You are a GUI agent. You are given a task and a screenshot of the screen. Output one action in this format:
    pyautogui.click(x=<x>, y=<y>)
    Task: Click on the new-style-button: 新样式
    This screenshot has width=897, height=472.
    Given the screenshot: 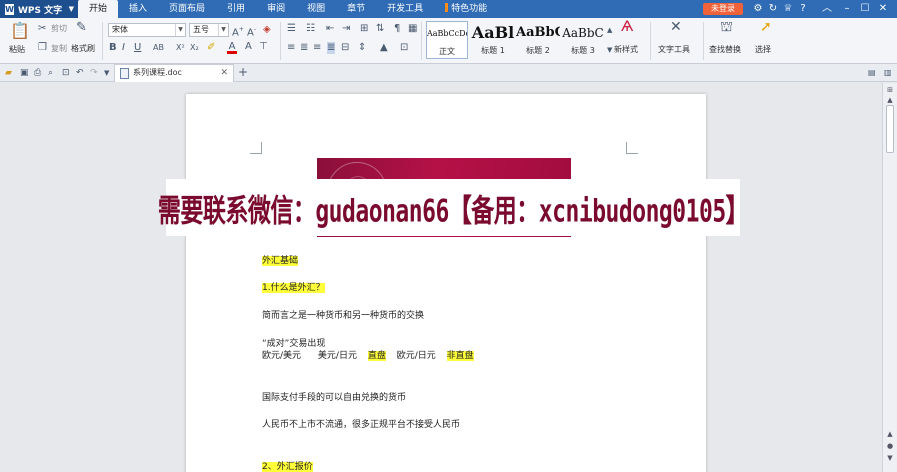 What is the action you would take?
    pyautogui.click(x=626, y=49)
    